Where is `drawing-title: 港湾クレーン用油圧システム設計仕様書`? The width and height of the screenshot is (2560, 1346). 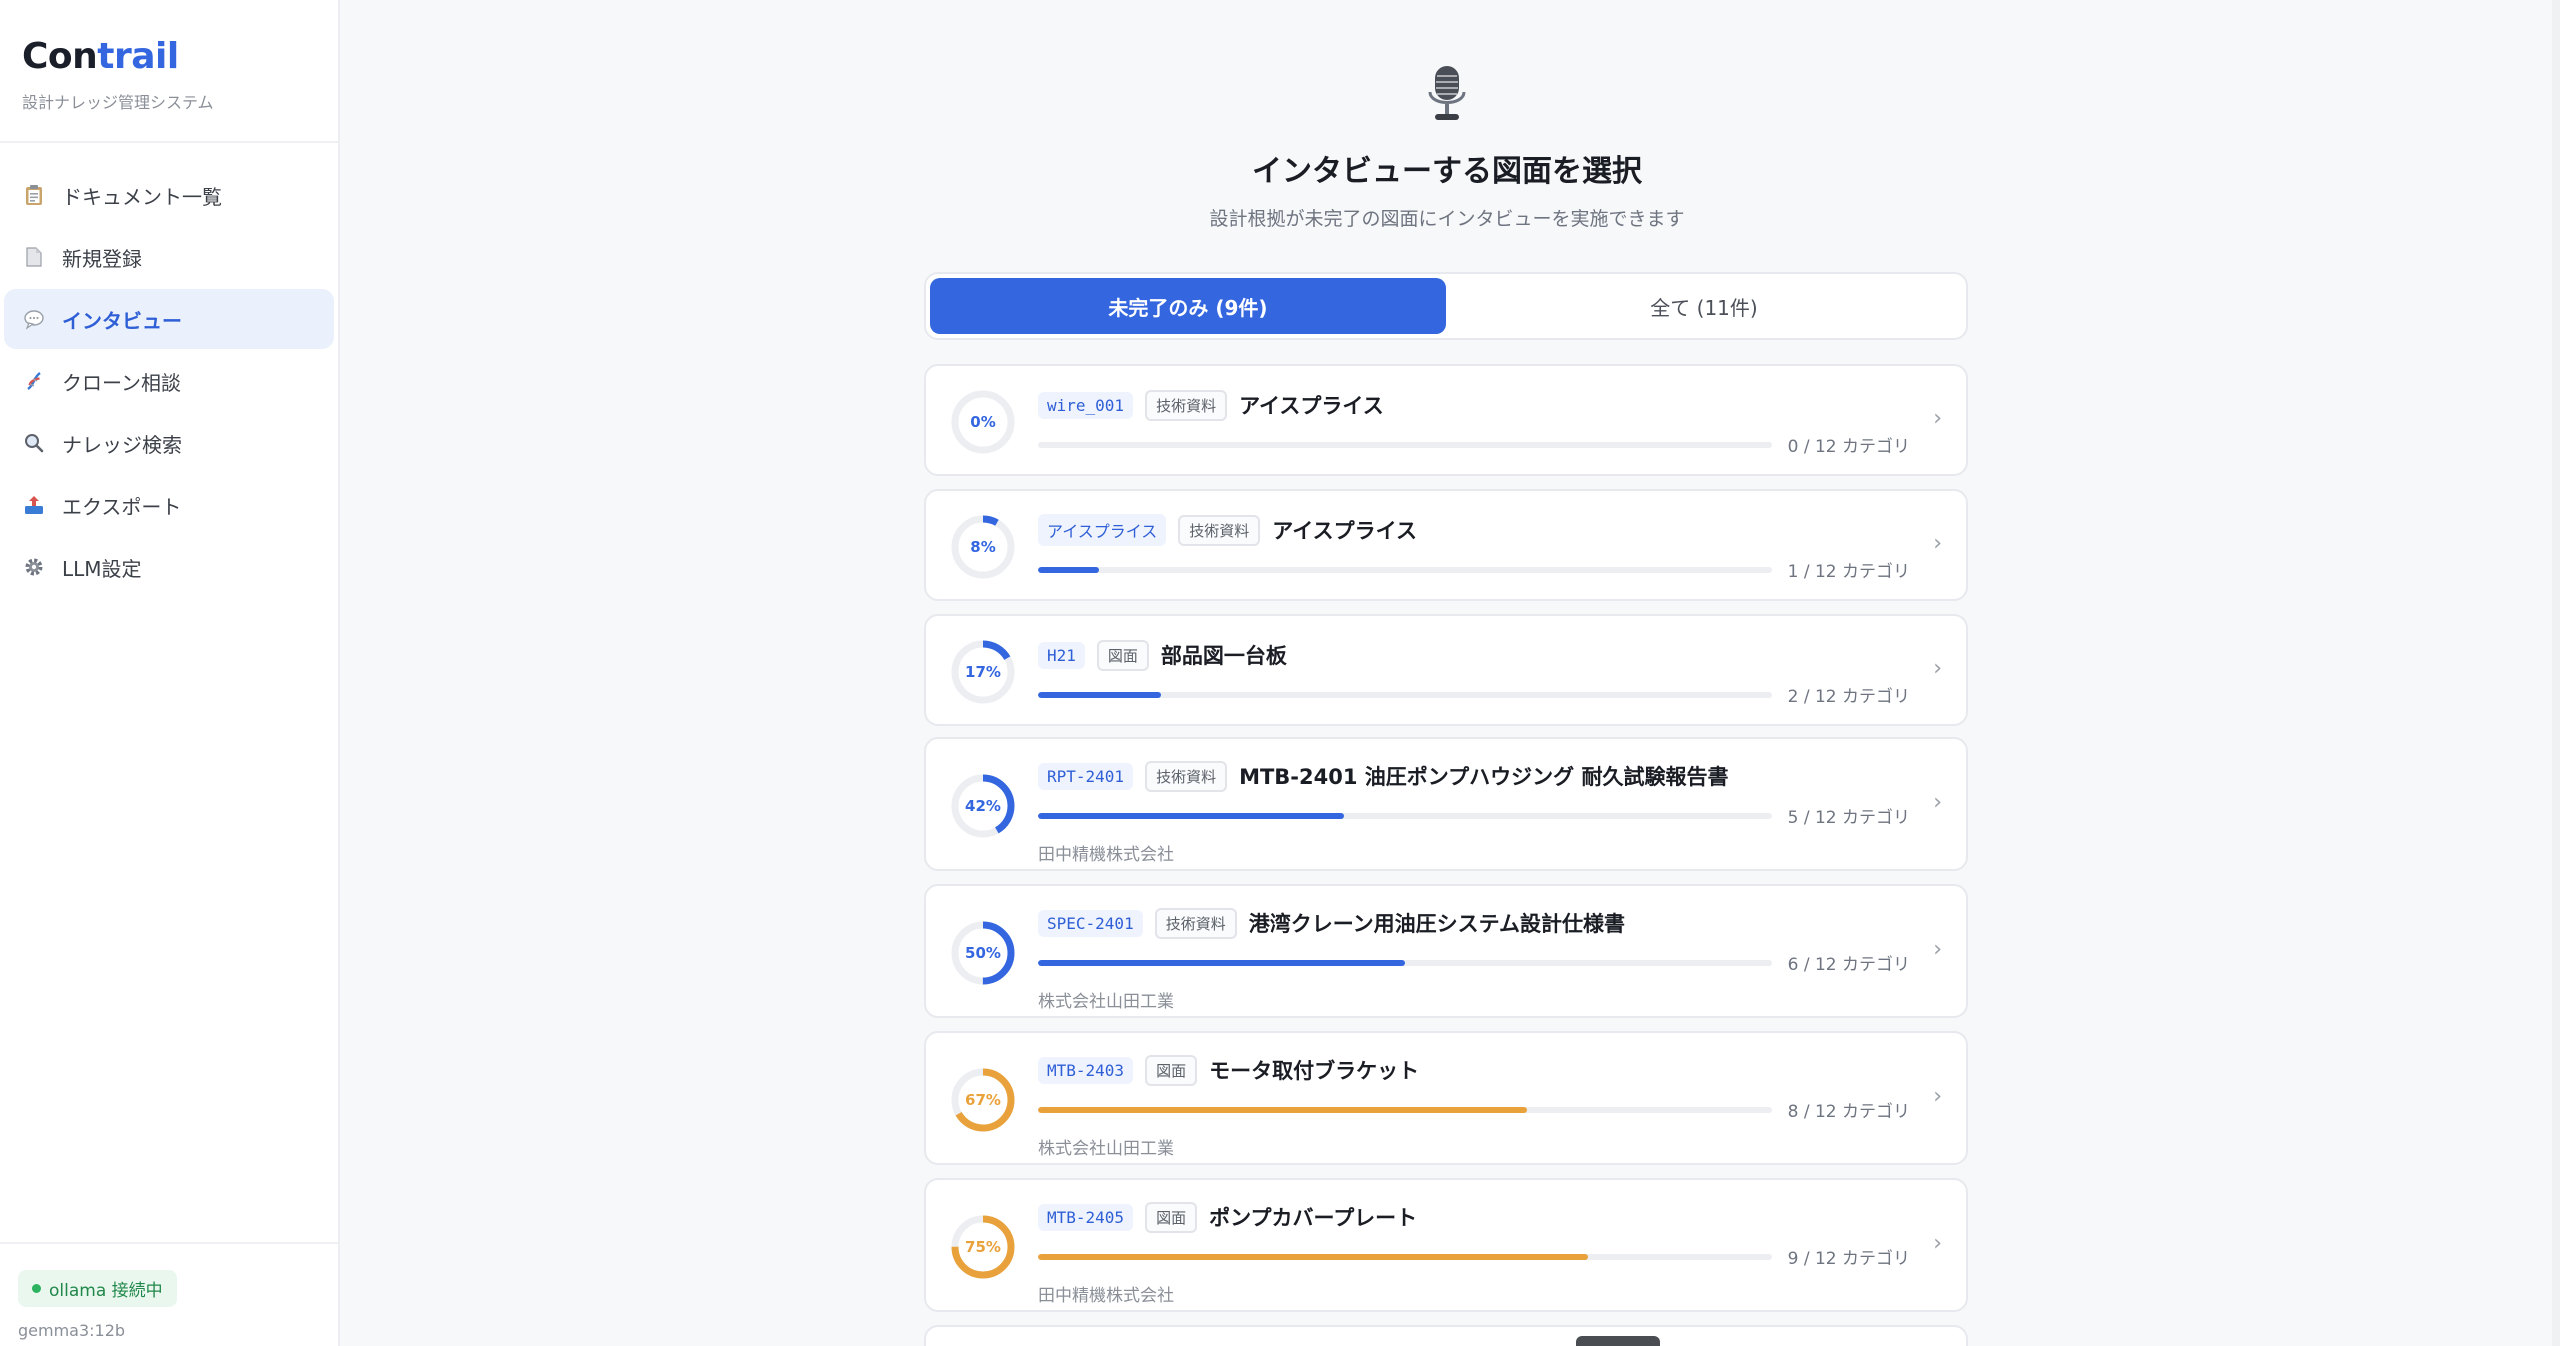
drawing-title: 港湾クレーン用油圧システム設計仕様書 is located at coordinates (1437, 924).